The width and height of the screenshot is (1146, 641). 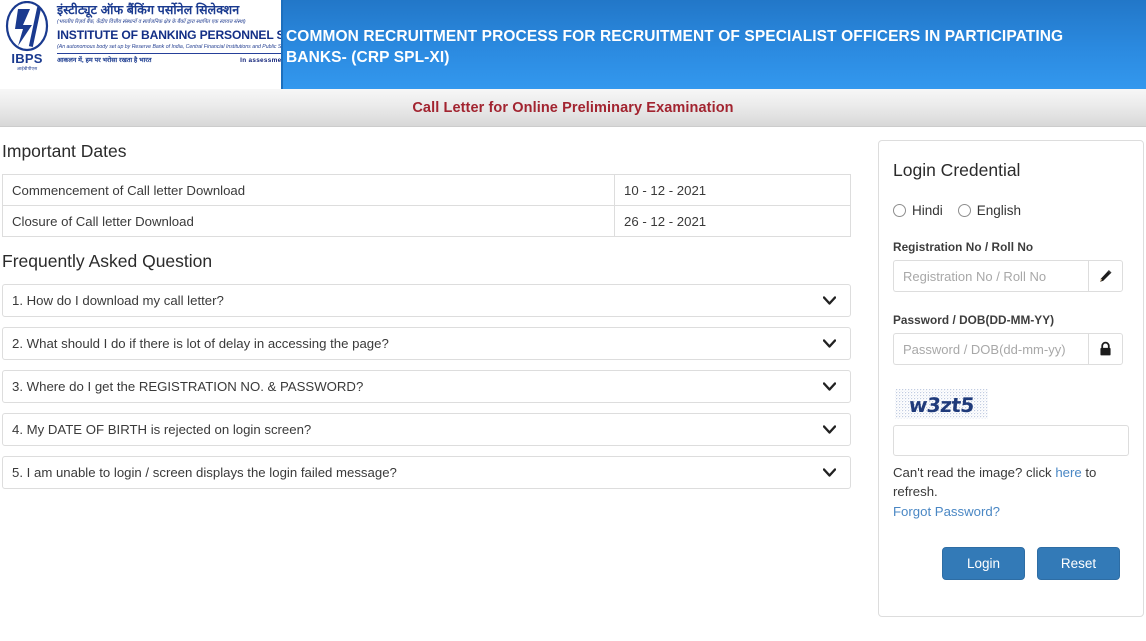 I want to click on login-actions: Login Reset, so click(x=1008, y=563).